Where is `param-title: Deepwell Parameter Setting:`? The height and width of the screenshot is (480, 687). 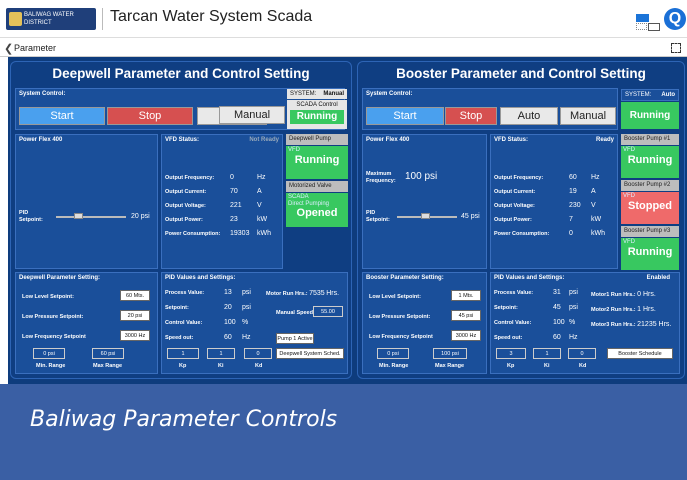 param-title: Deepwell Parameter Setting: is located at coordinates (86, 278).